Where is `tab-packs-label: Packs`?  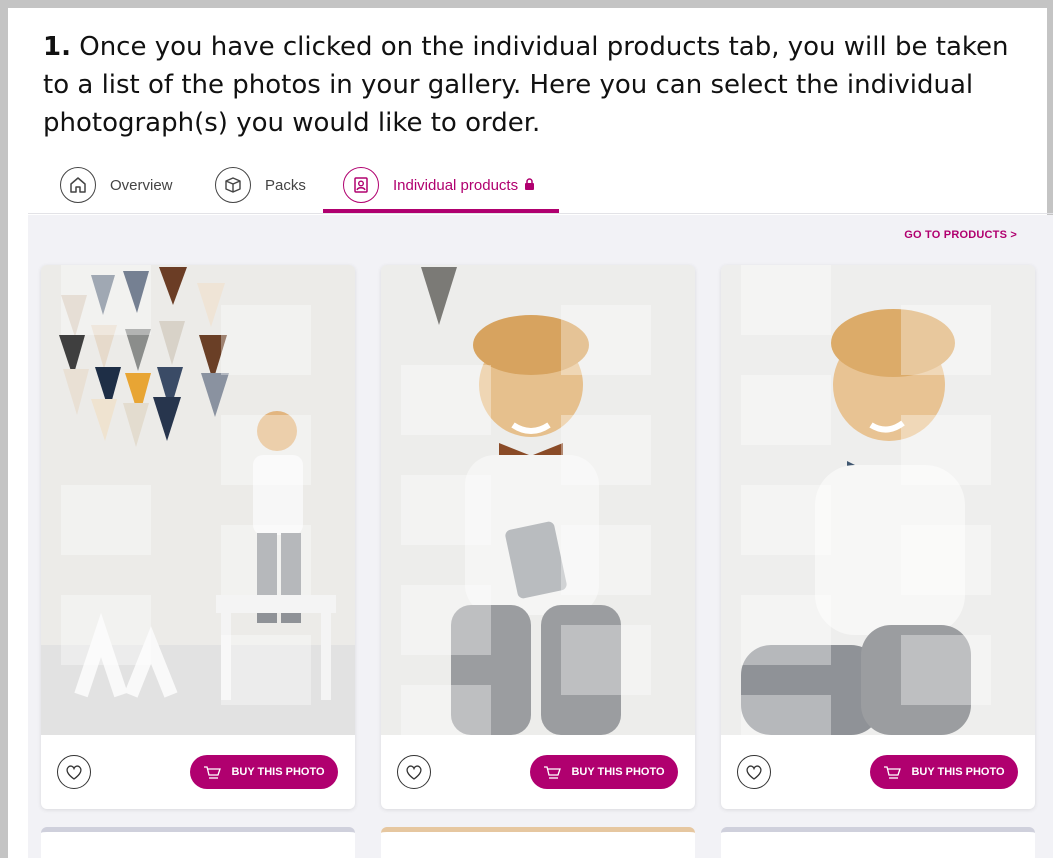 tab-packs-label: Packs is located at coordinates (285, 185).